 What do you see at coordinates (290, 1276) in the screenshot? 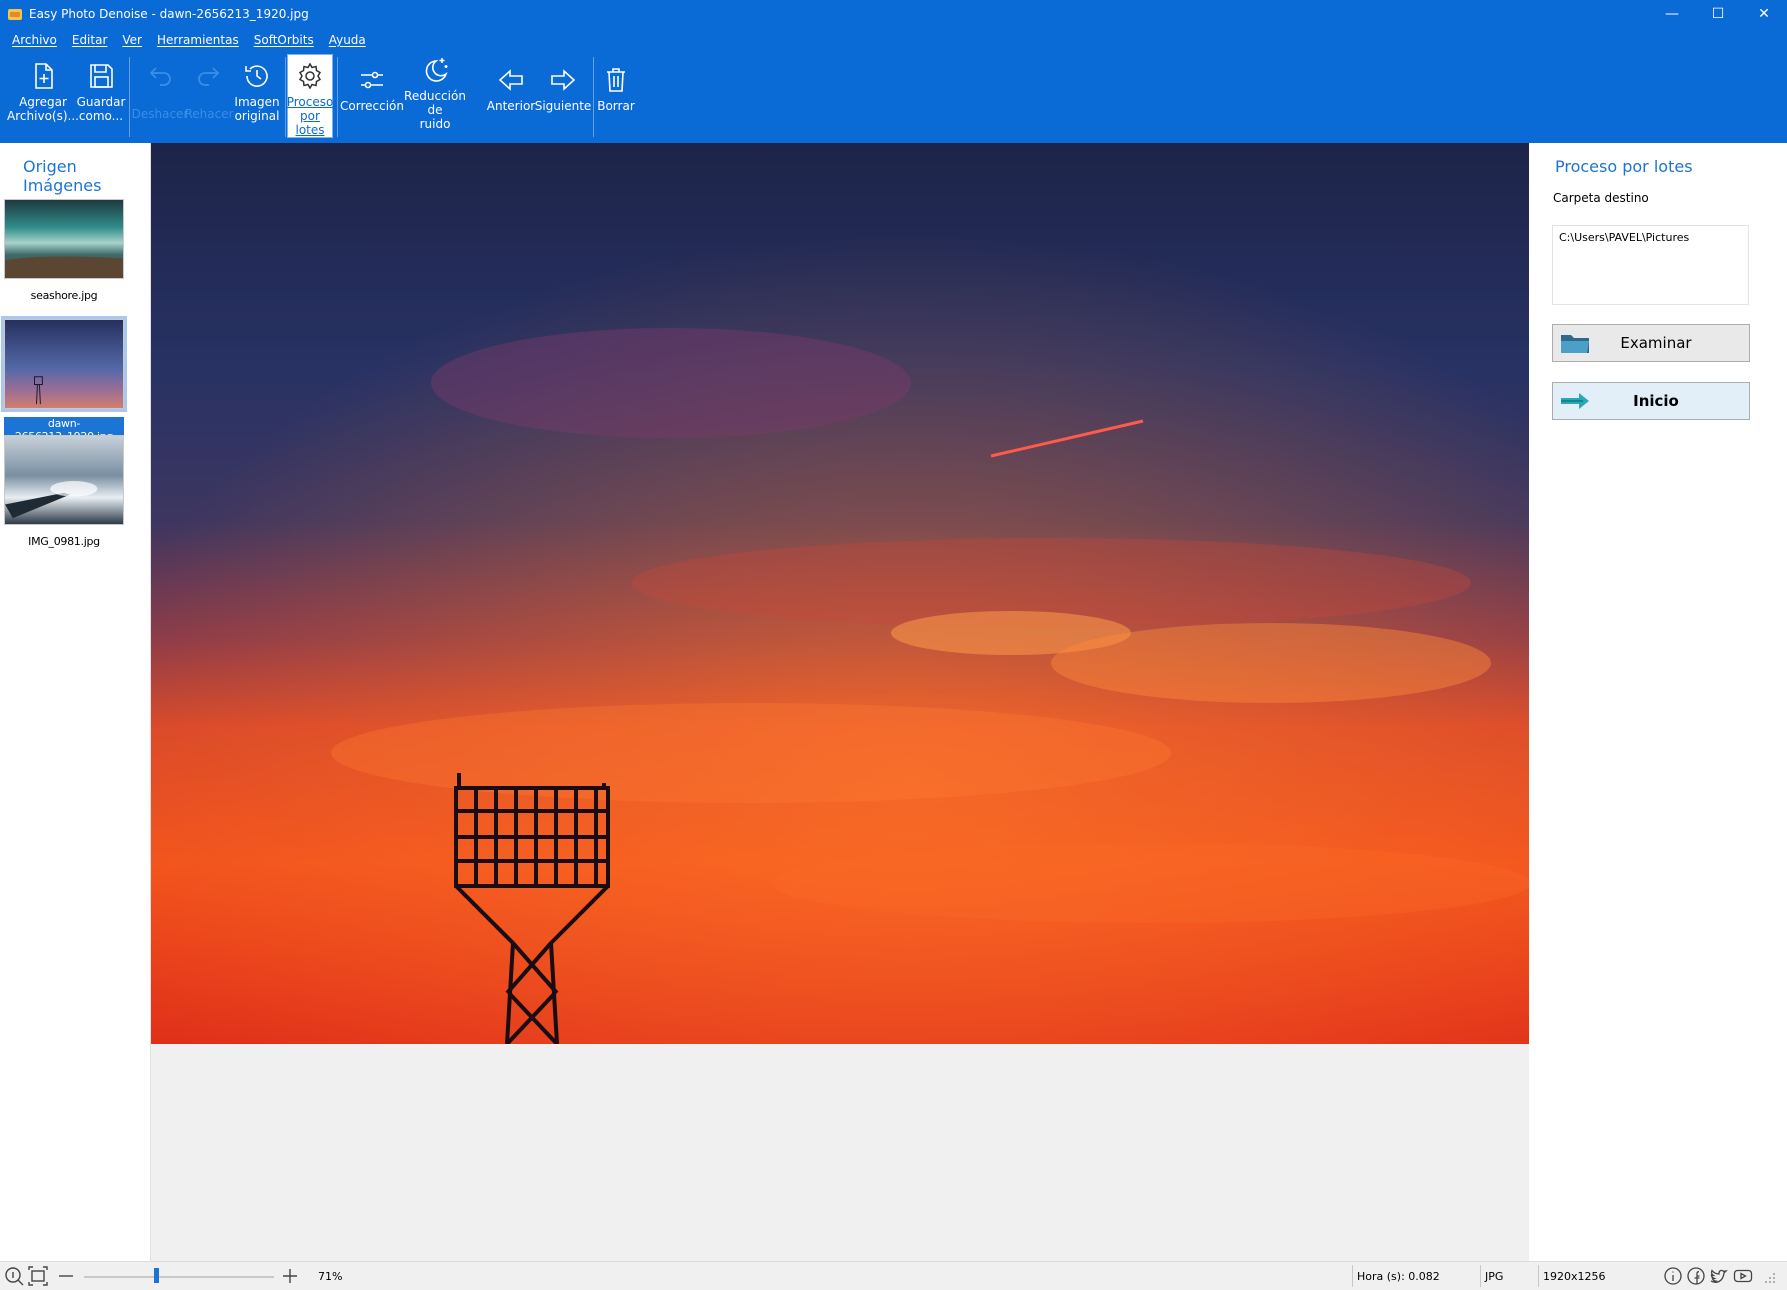
I see `zoom-in-icon` at bounding box center [290, 1276].